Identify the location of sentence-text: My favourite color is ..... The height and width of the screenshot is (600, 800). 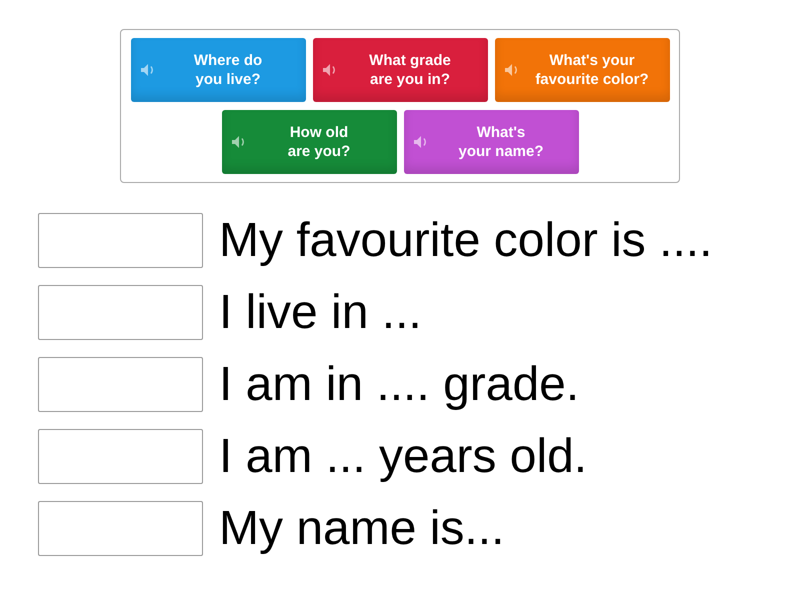
(465, 240).